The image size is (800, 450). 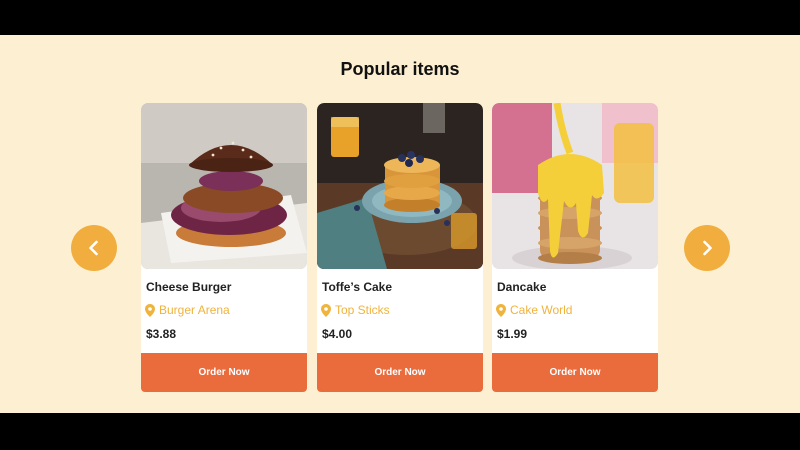 What do you see at coordinates (362, 310) in the screenshot?
I see `item-restaurant: Top Sticks` at bounding box center [362, 310].